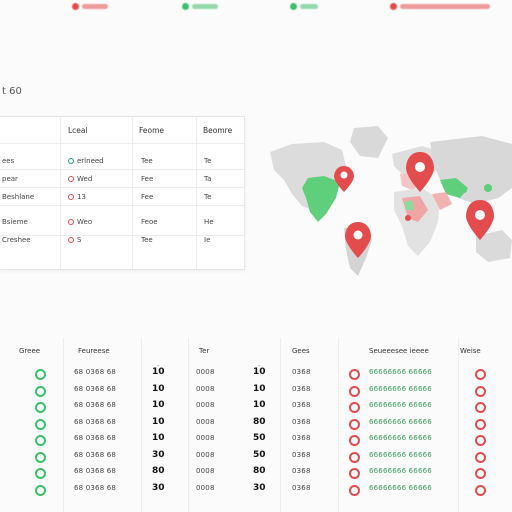 The height and width of the screenshot is (512, 512). What do you see at coordinates (71, 161) in the screenshot?
I see `location-icon` at bounding box center [71, 161].